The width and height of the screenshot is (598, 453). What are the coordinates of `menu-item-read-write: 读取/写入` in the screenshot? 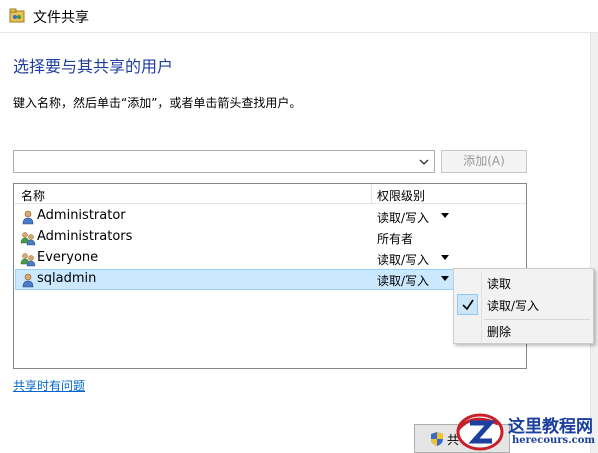 It's located at (513, 305).